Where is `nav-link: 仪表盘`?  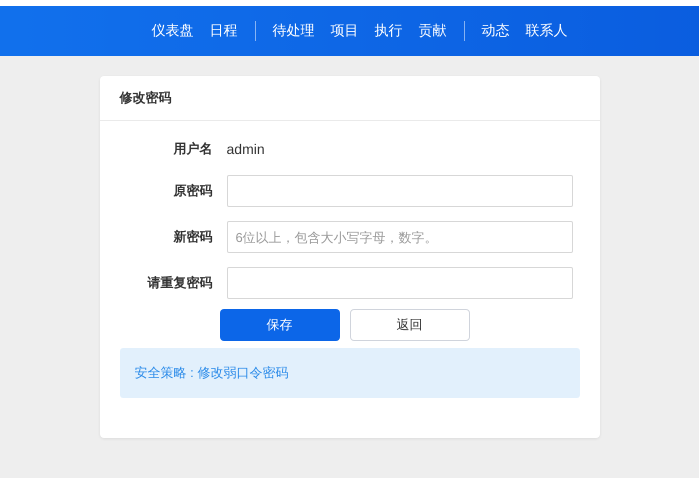
nav-link: 仪表盘 is located at coordinates (173, 31).